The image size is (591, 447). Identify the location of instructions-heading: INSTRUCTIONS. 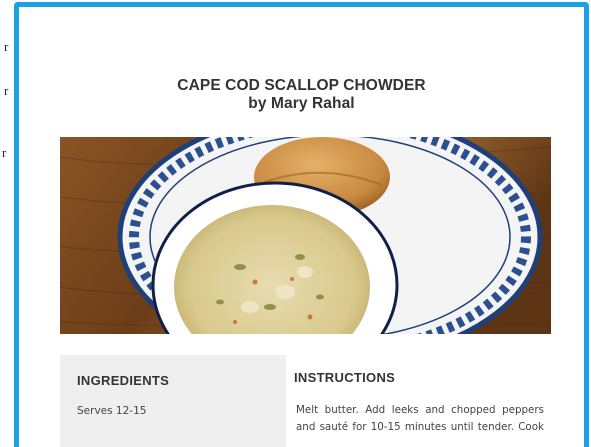
(345, 377).